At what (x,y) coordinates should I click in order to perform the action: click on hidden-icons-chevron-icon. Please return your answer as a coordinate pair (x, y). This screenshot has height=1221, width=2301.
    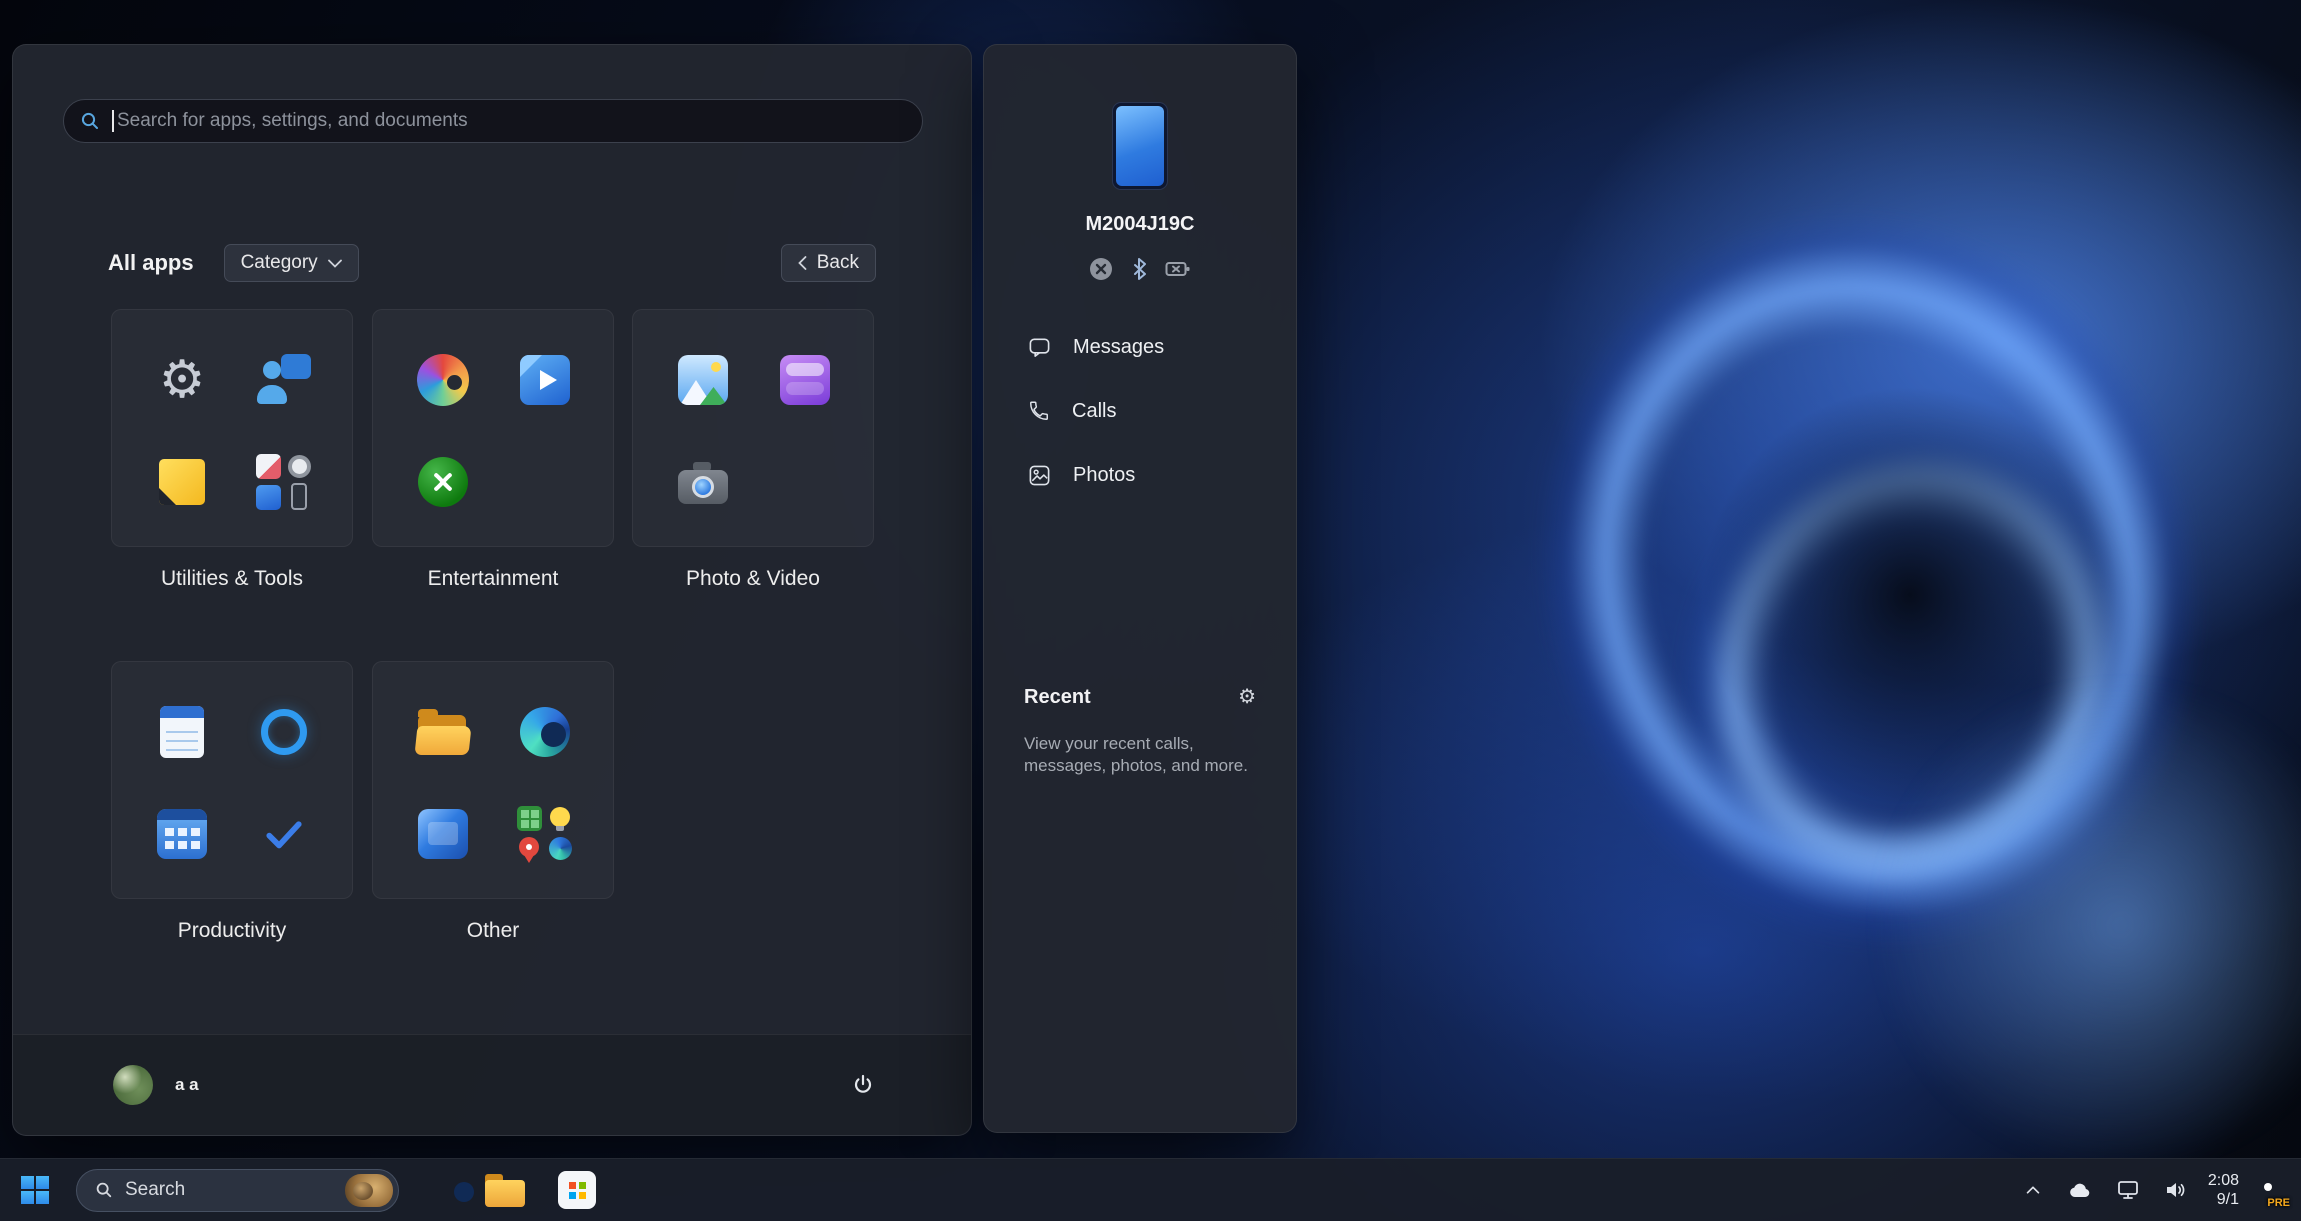
    Looking at the image, I should click on (2033, 1190).